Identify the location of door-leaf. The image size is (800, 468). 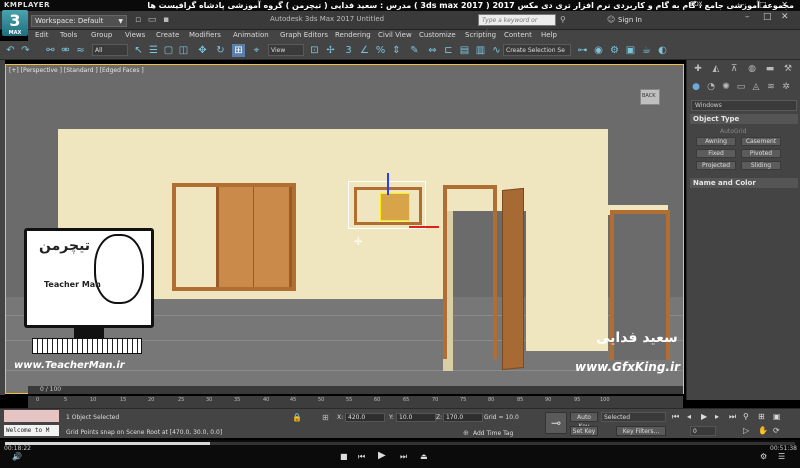
(513, 279).